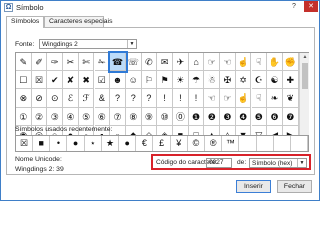 This screenshot has width=320, height=240. Describe the element at coordinates (290, 62) in the screenshot. I see `symbol-cell: ✊` at that location.